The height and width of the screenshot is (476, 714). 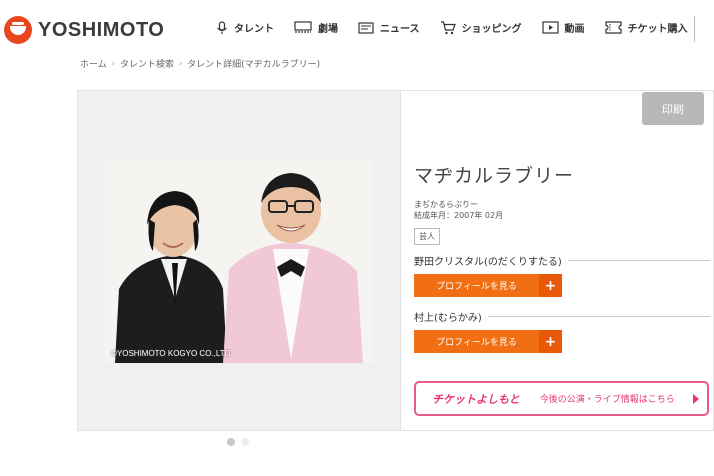 I want to click on member-name: 村上(むらかみ), so click(x=448, y=318).